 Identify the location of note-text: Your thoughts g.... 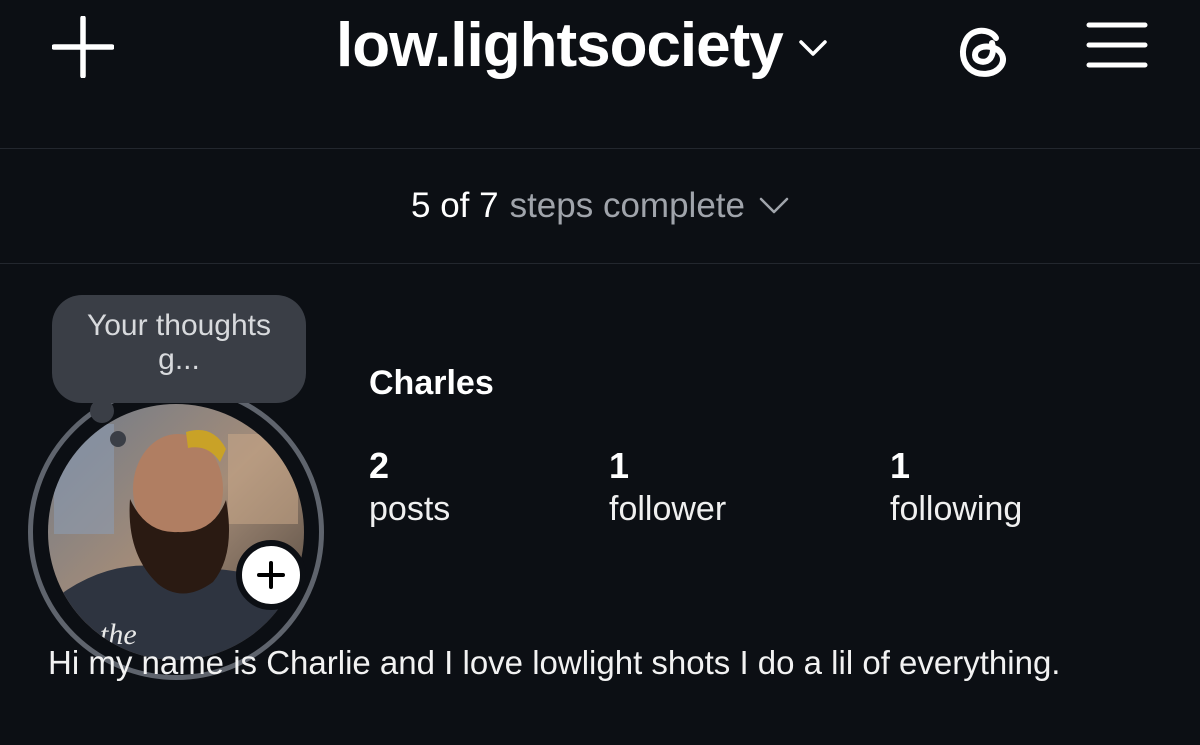
(179, 342).